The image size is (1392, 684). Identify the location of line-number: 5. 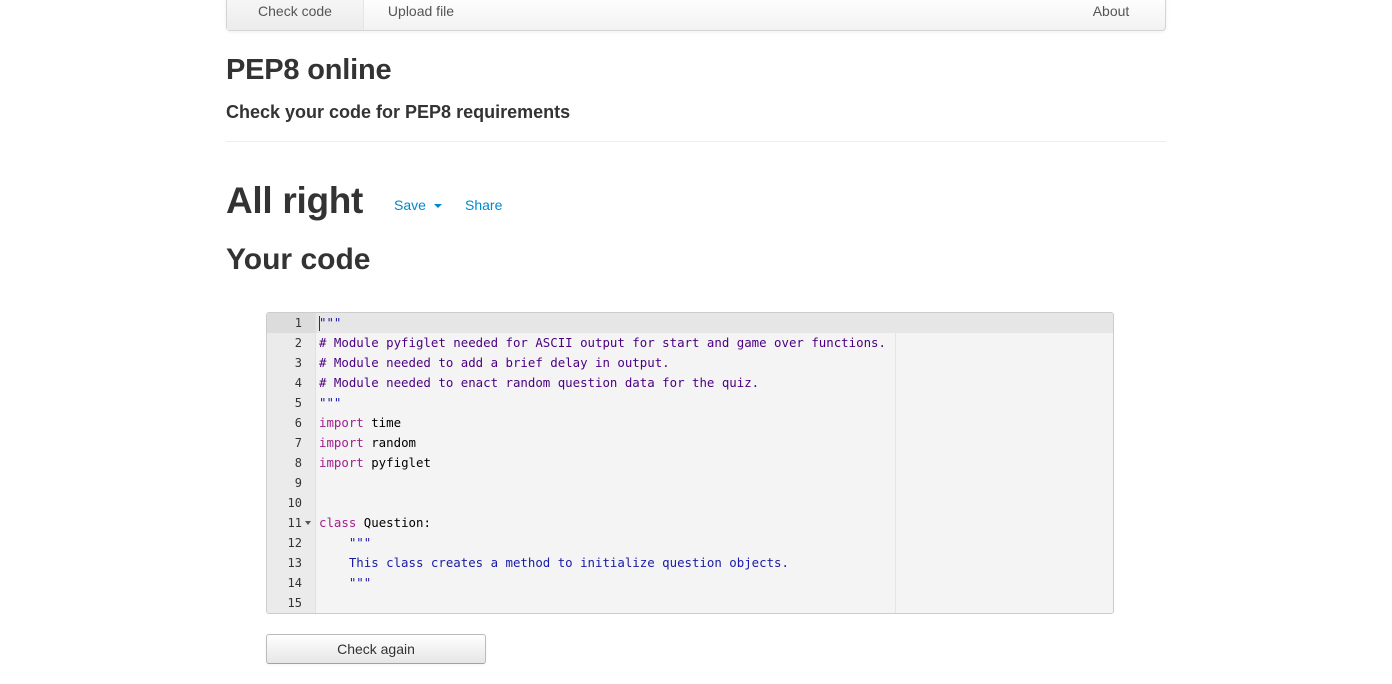
(298, 403).